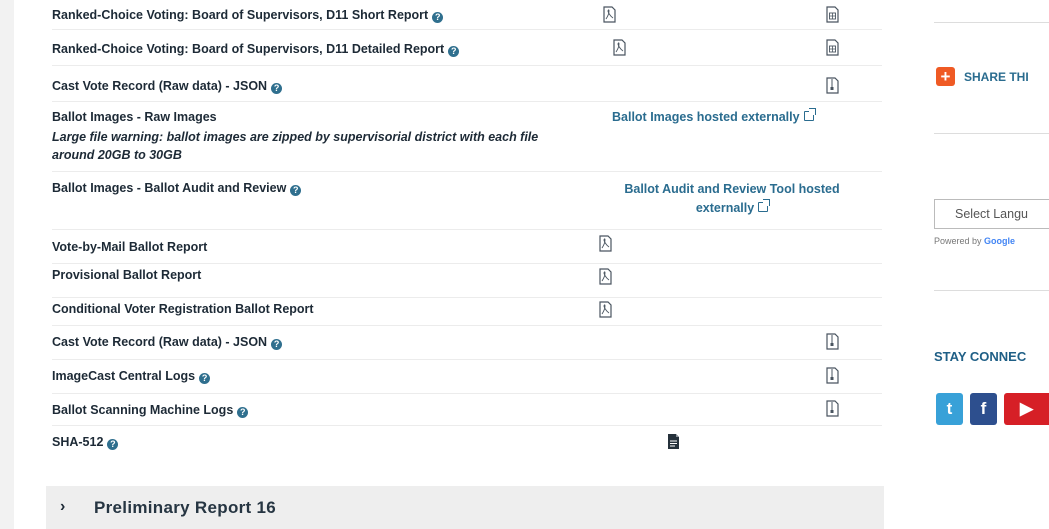  What do you see at coordinates (185, 507) in the screenshot?
I see `accordion-title: Preliminary Report 16` at bounding box center [185, 507].